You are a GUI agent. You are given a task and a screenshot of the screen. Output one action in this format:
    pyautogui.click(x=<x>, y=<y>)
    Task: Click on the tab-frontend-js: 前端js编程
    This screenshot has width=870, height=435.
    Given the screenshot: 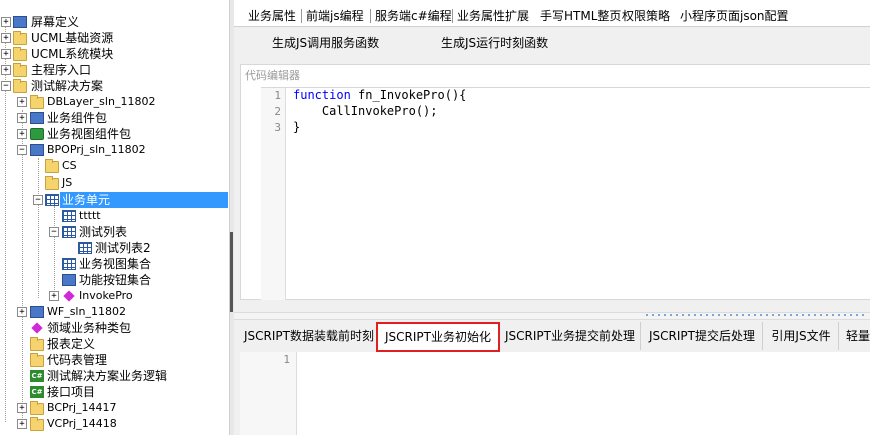 What is the action you would take?
    pyautogui.click(x=335, y=16)
    